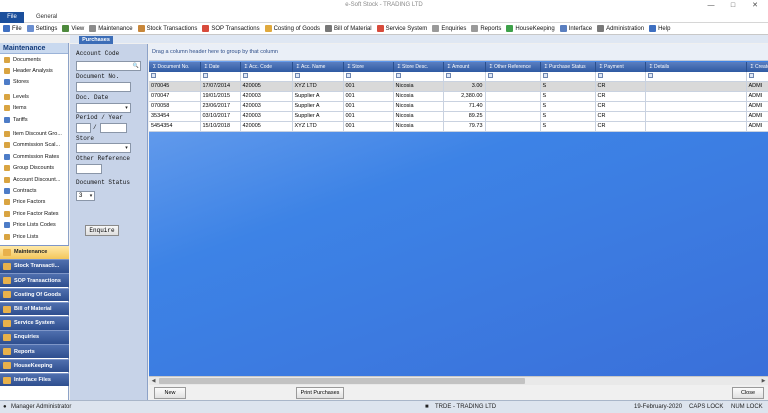  I want to click on column-header: Σ Purchase Status, so click(568, 67).